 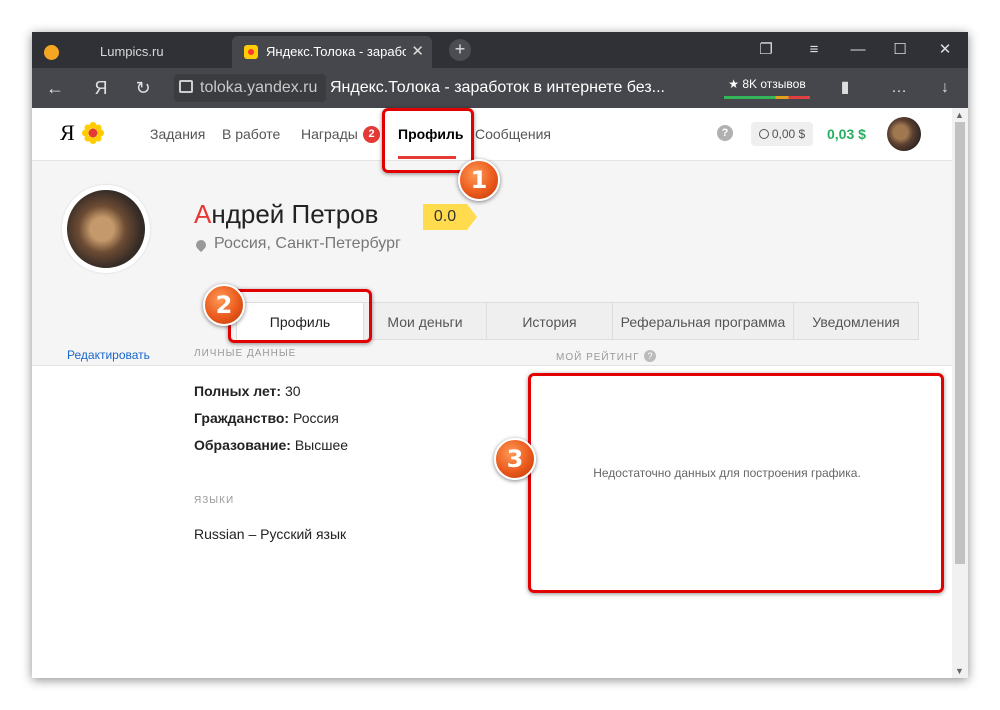 I want to click on languages-heading: языки, so click(x=214, y=500).